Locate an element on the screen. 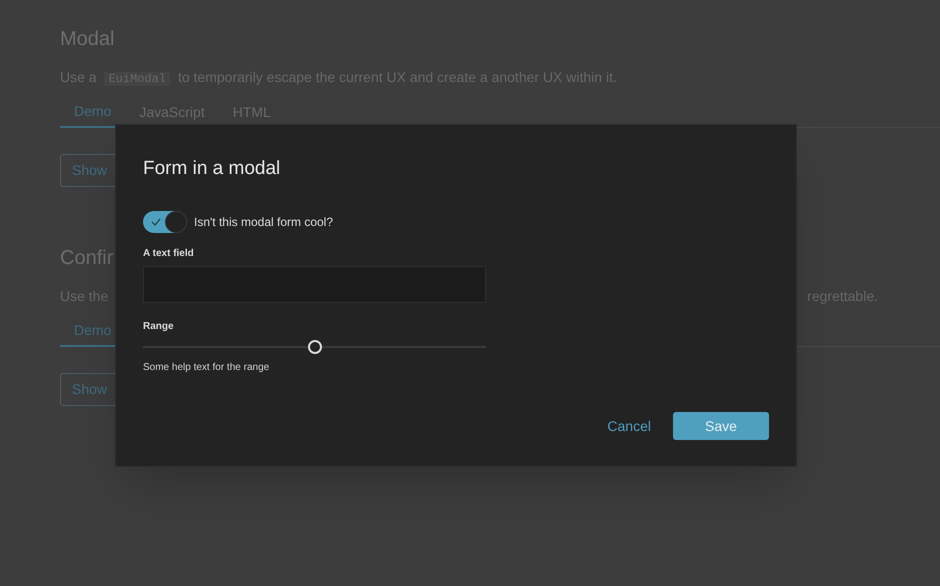 The width and height of the screenshot is (940, 586). slider-thumb is located at coordinates (315, 347).